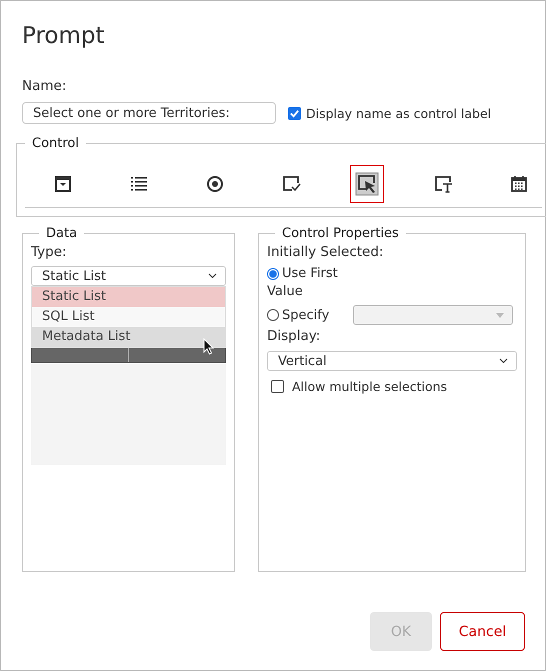 The height and width of the screenshot is (671, 546). What do you see at coordinates (49, 252) in the screenshot?
I see `type-label: Type:` at bounding box center [49, 252].